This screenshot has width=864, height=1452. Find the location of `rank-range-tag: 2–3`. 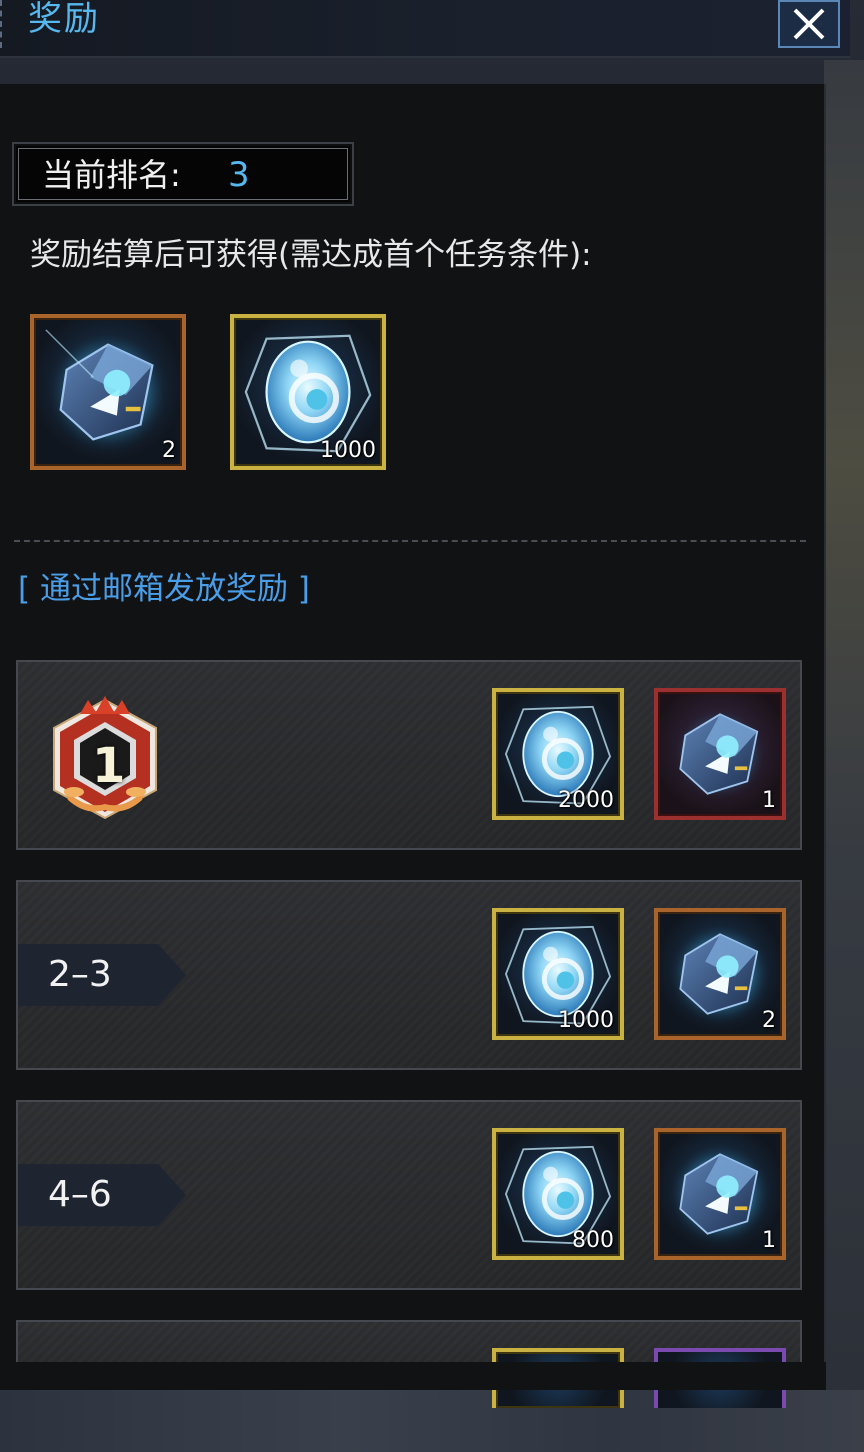

rank-range-tag: 2–3 is located at coordinates (102, 975).